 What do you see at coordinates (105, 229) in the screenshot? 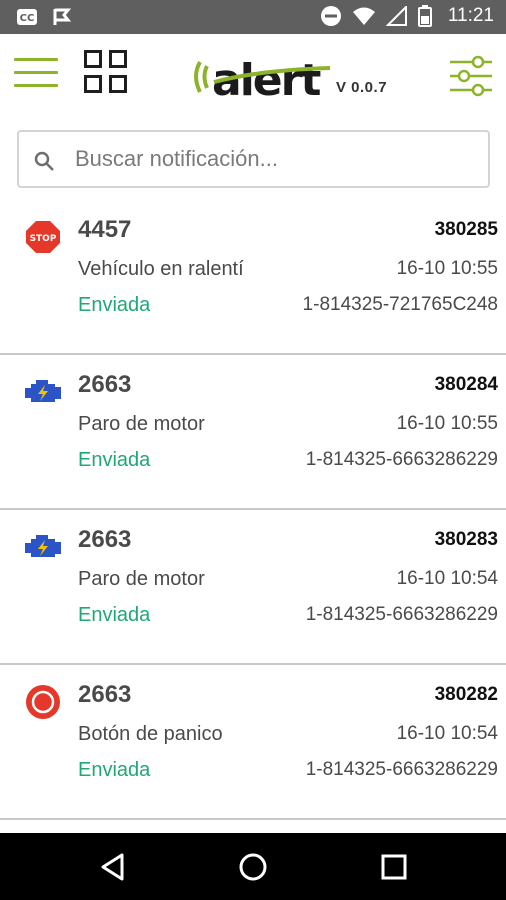
I see `event-code: 4457` at bounding box center [105, 229].